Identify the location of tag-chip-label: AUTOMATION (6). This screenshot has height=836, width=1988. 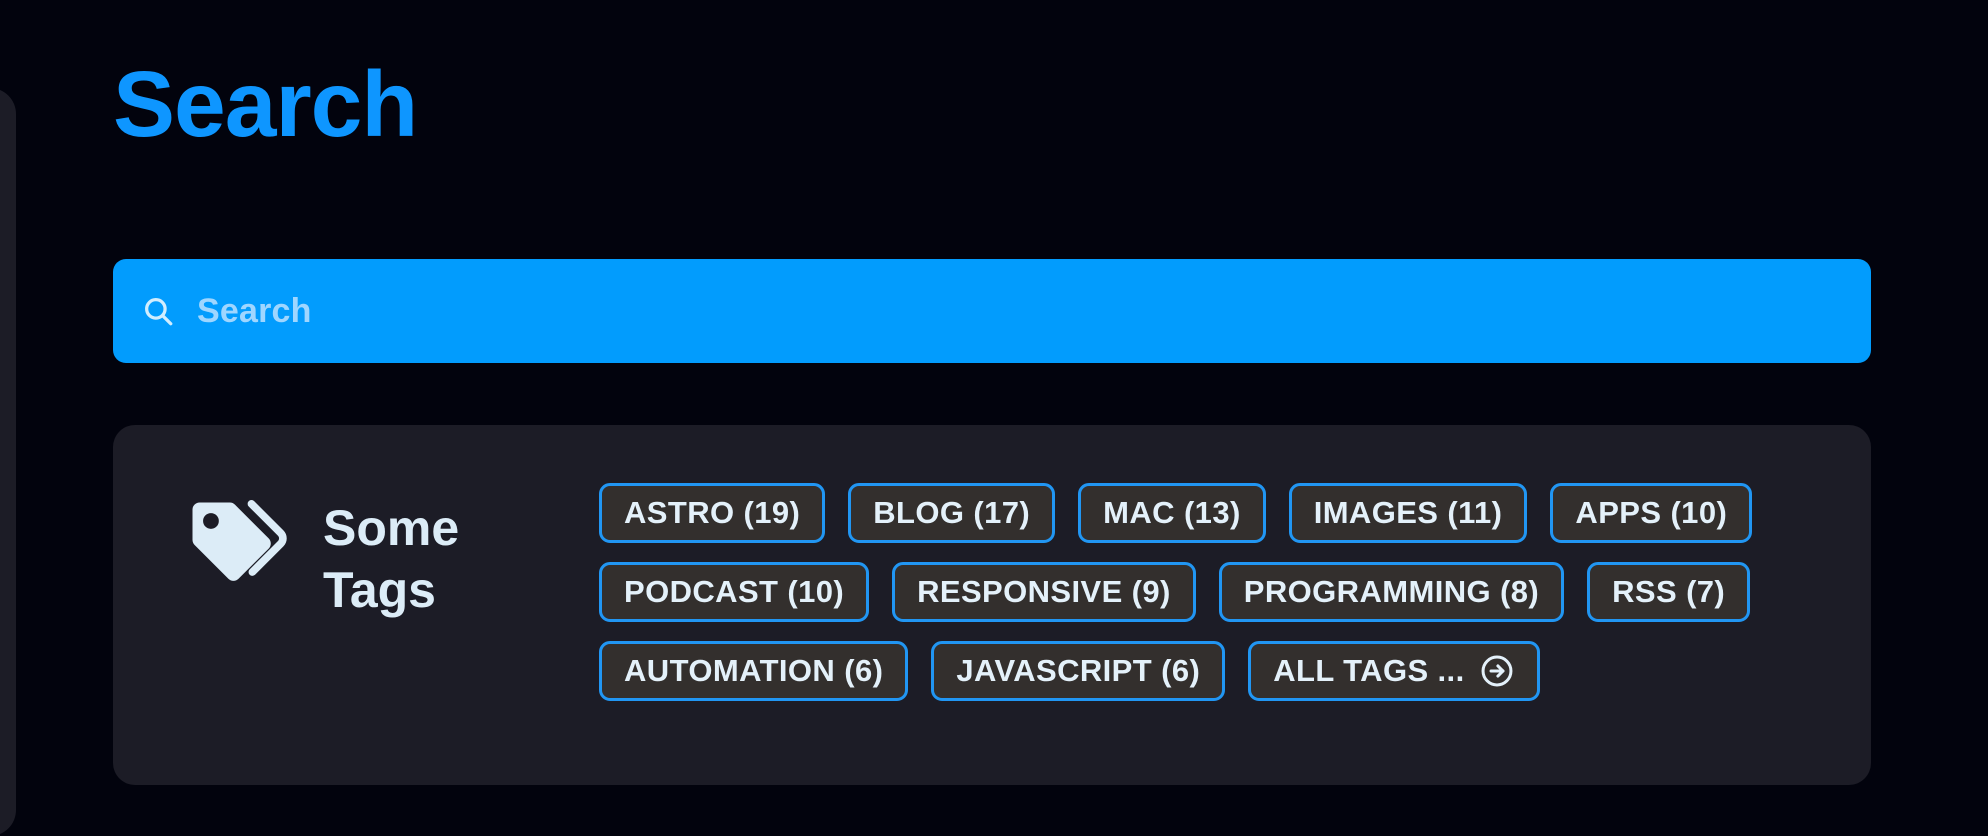
(754, 670).